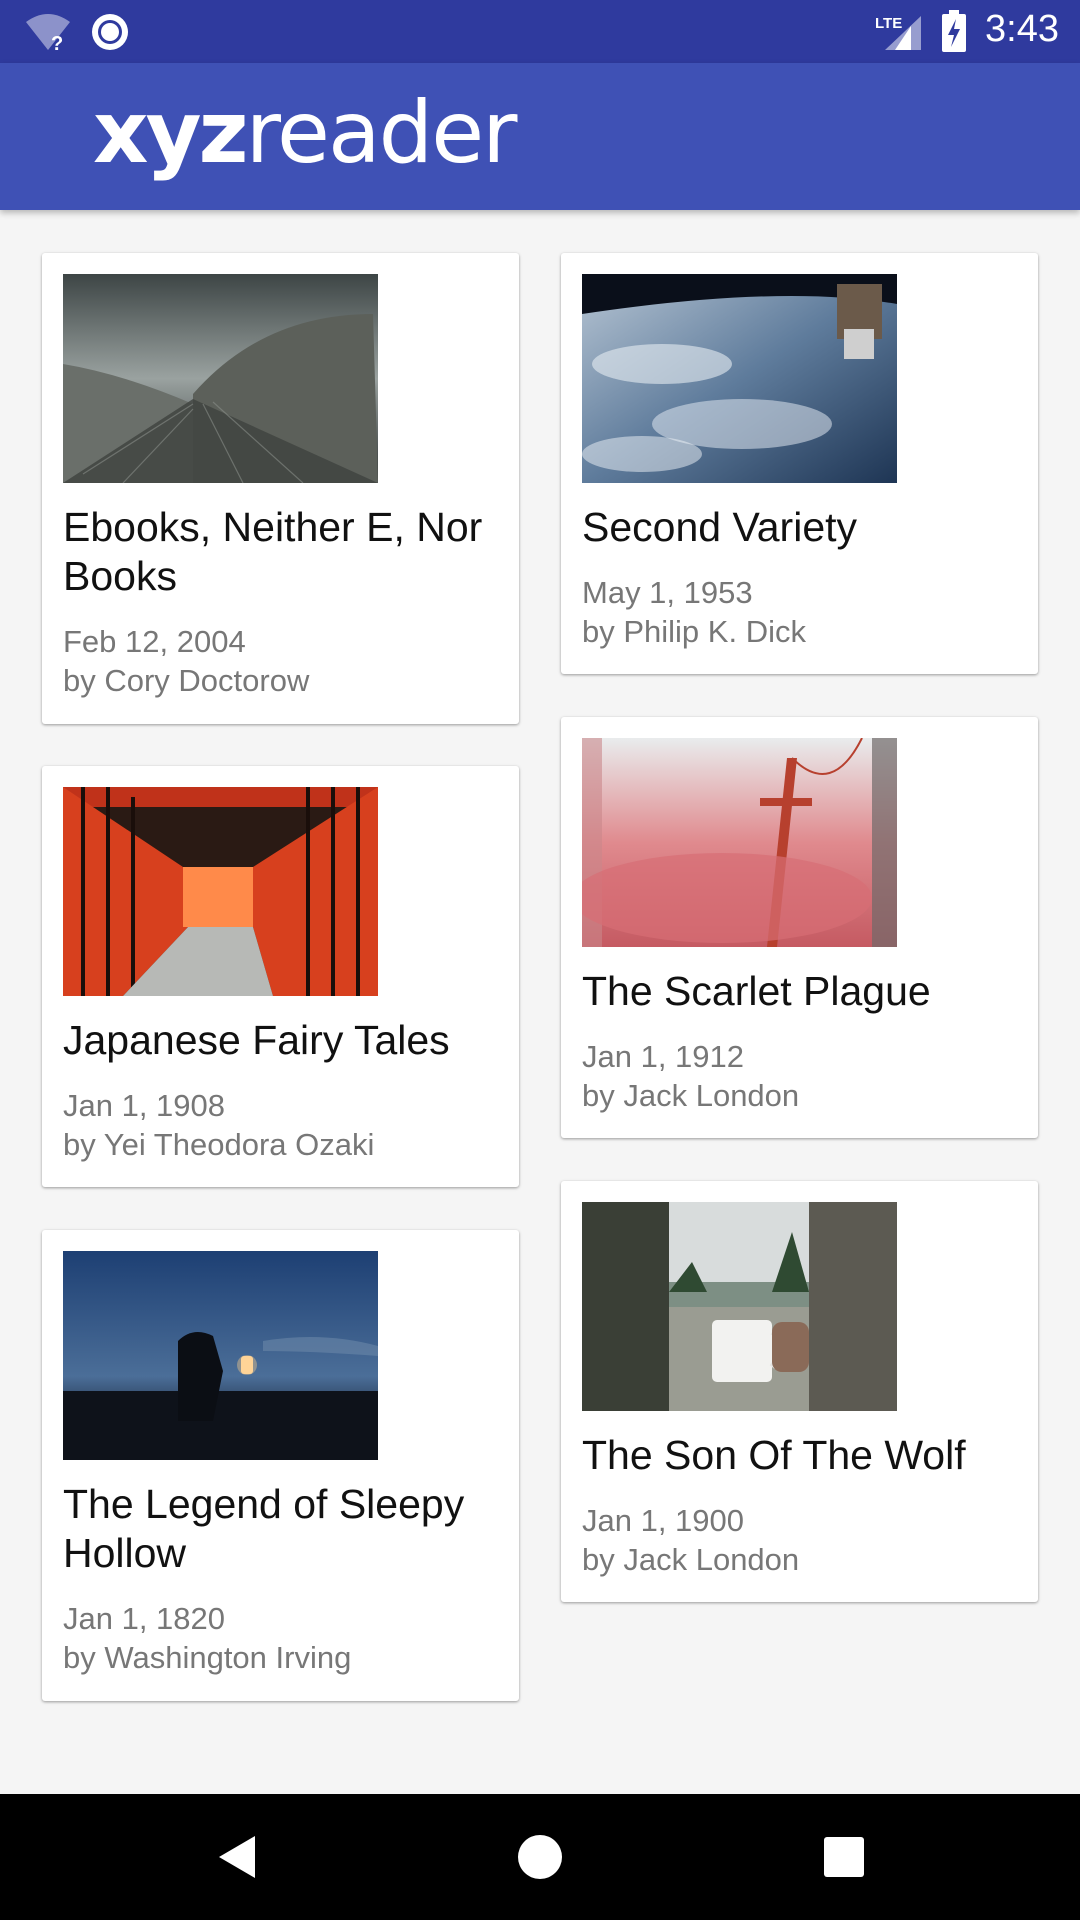 The image size is (1080, 1920). What do you see at coordinates (954, 31) in the screenshot?
I see `battery-charging-icon` at bounding box center [954, 31].